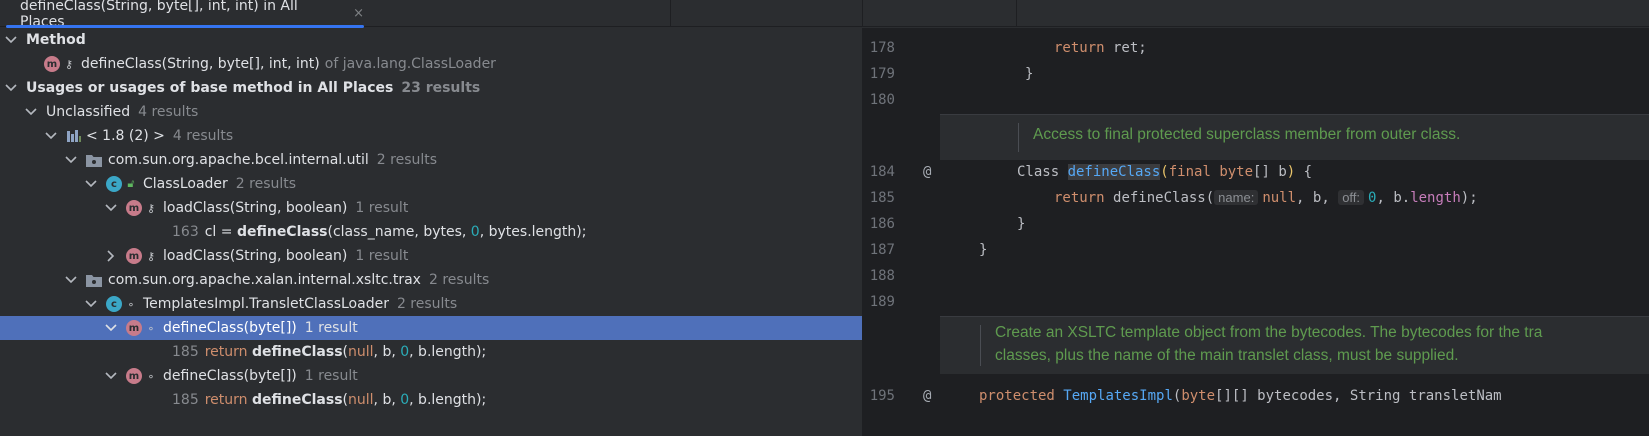  Describe the element at coordinates (983, 250) in the screenshot. I see `code-line-187: }` at that location.